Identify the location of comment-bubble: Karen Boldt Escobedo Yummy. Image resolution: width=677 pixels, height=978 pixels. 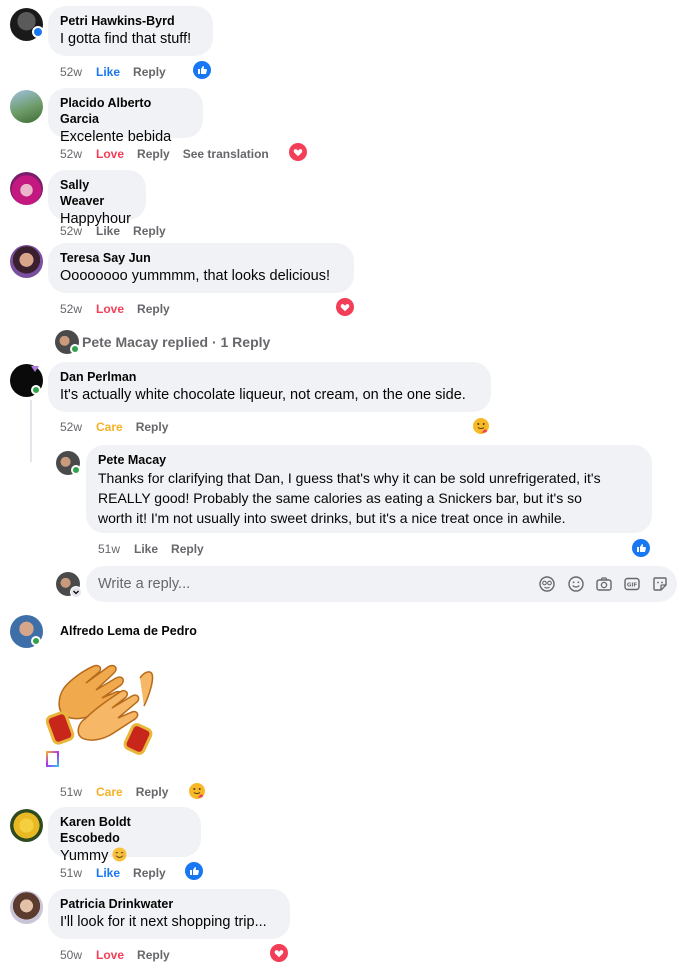
(124, 835).